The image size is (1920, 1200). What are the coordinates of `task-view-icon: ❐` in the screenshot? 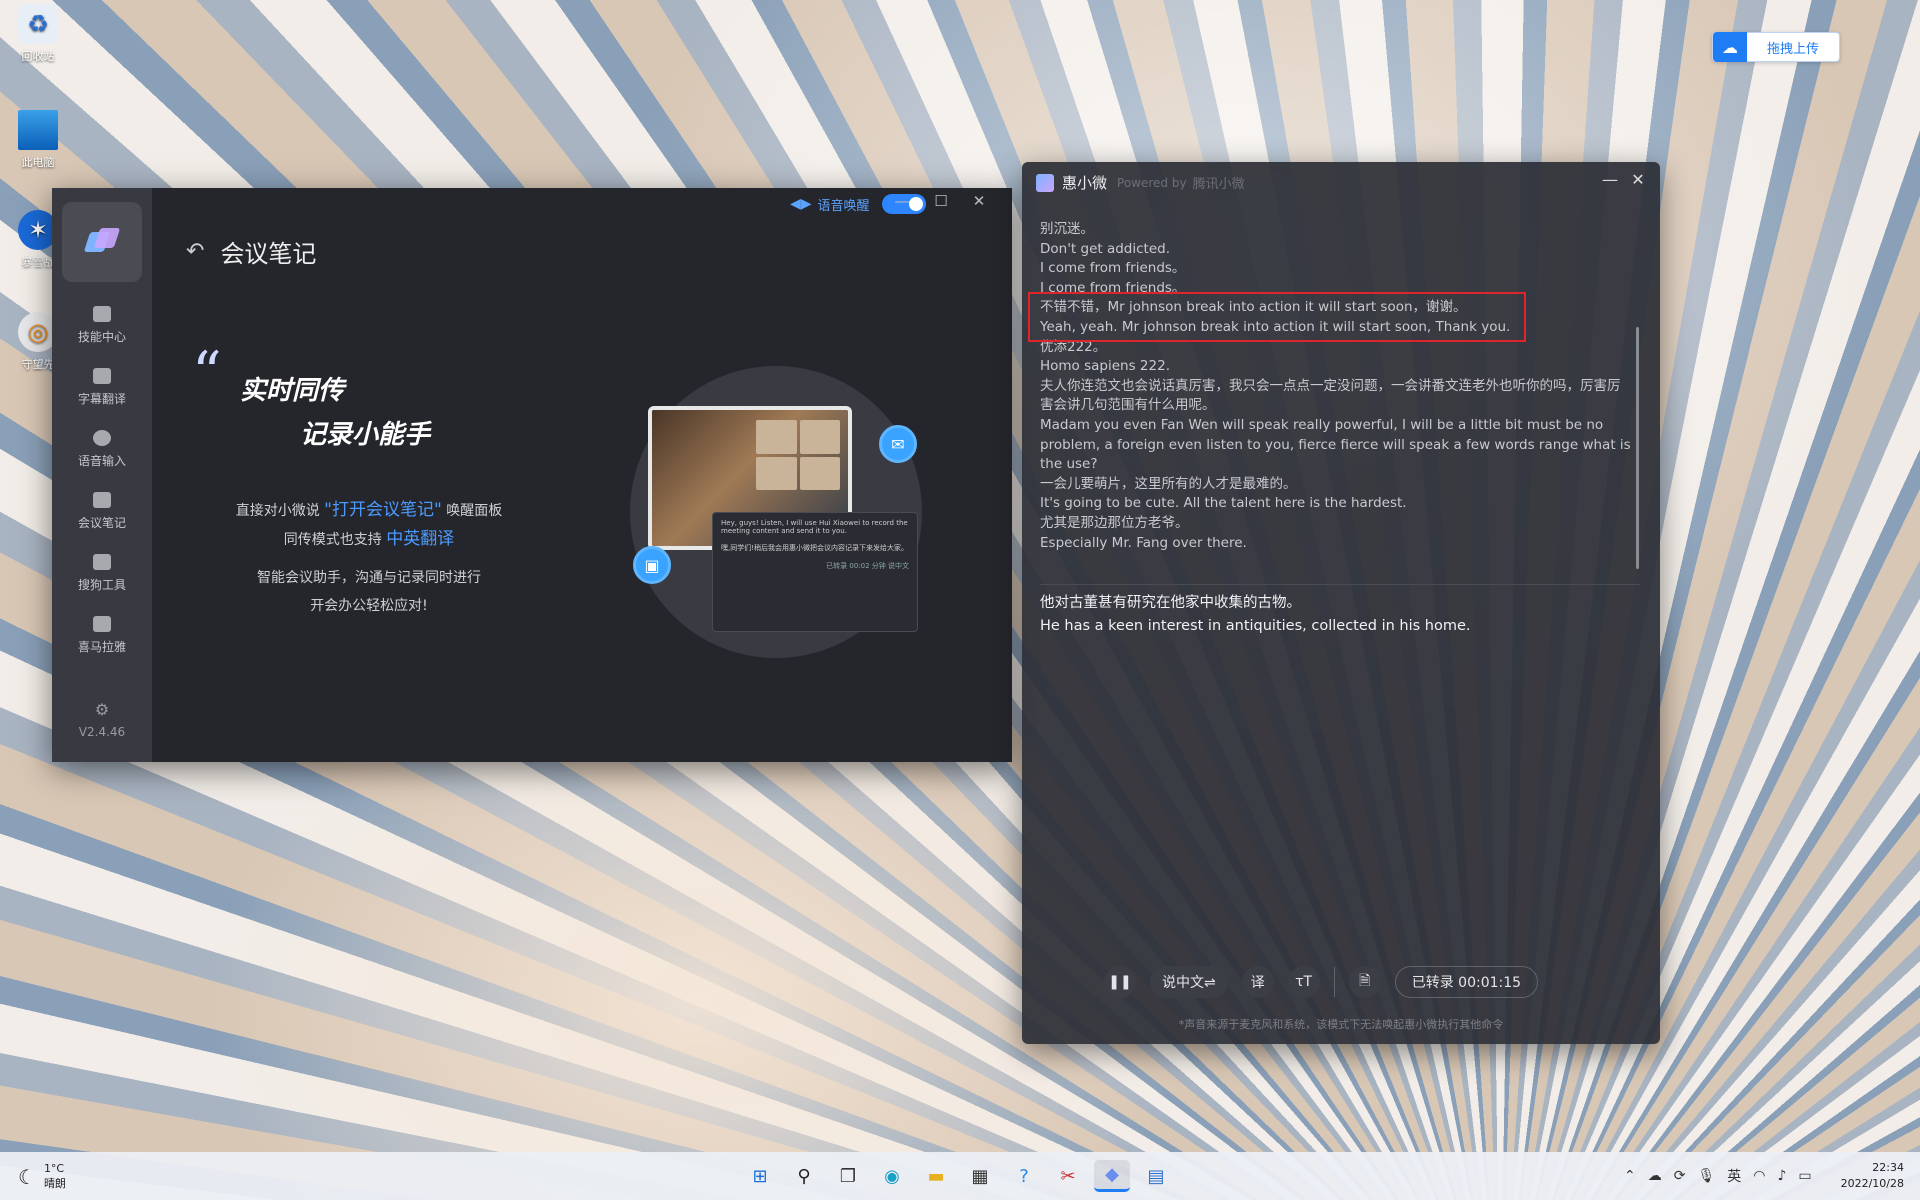 It's located at (848, 1176).